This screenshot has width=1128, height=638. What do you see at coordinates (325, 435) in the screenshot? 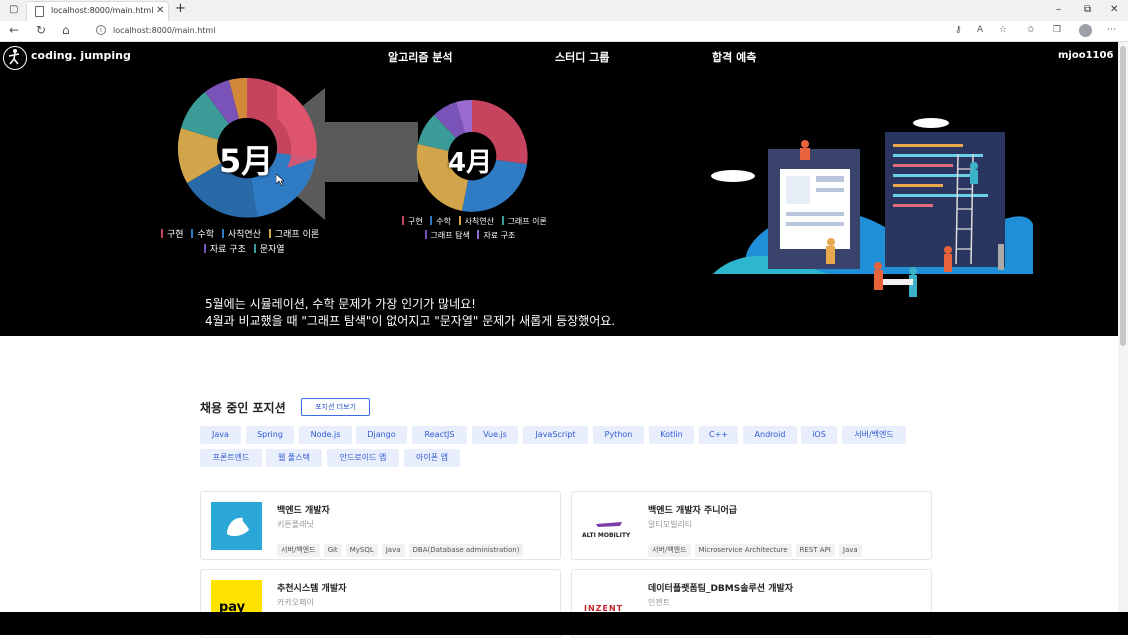
I see `tag-nodejs: Node.js` at bounding box center [325, 435].